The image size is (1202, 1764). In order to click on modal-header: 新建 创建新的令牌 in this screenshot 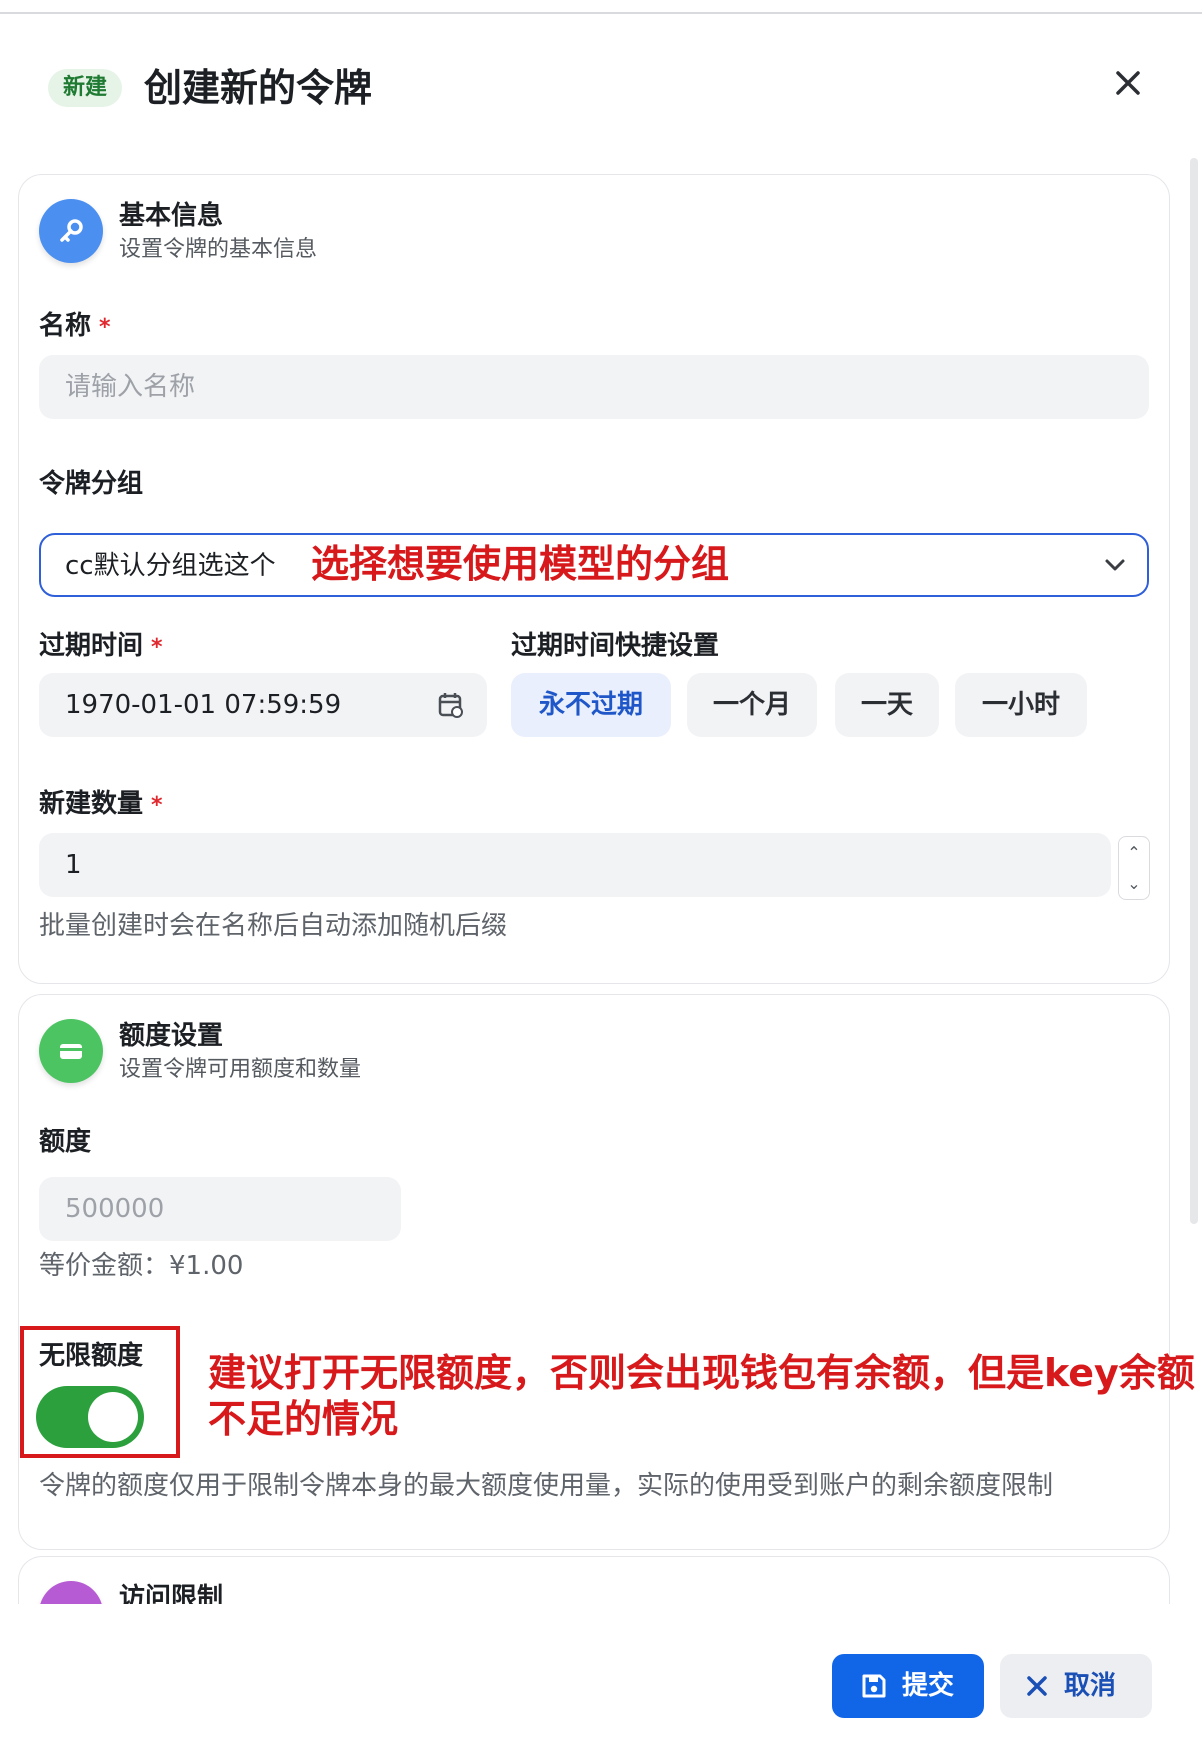, I will do `click(601, 91)`.